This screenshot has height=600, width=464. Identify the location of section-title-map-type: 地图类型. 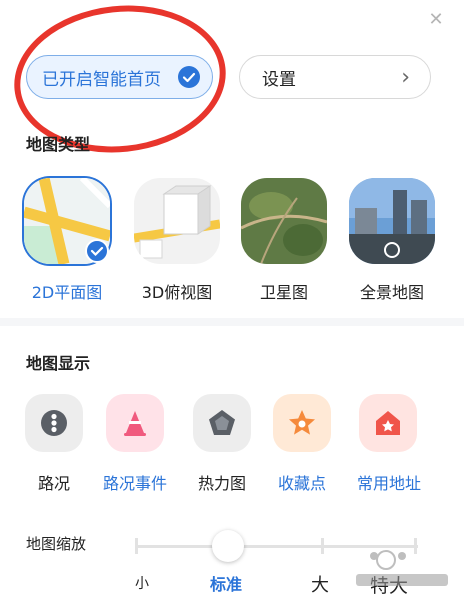
(58, 144).